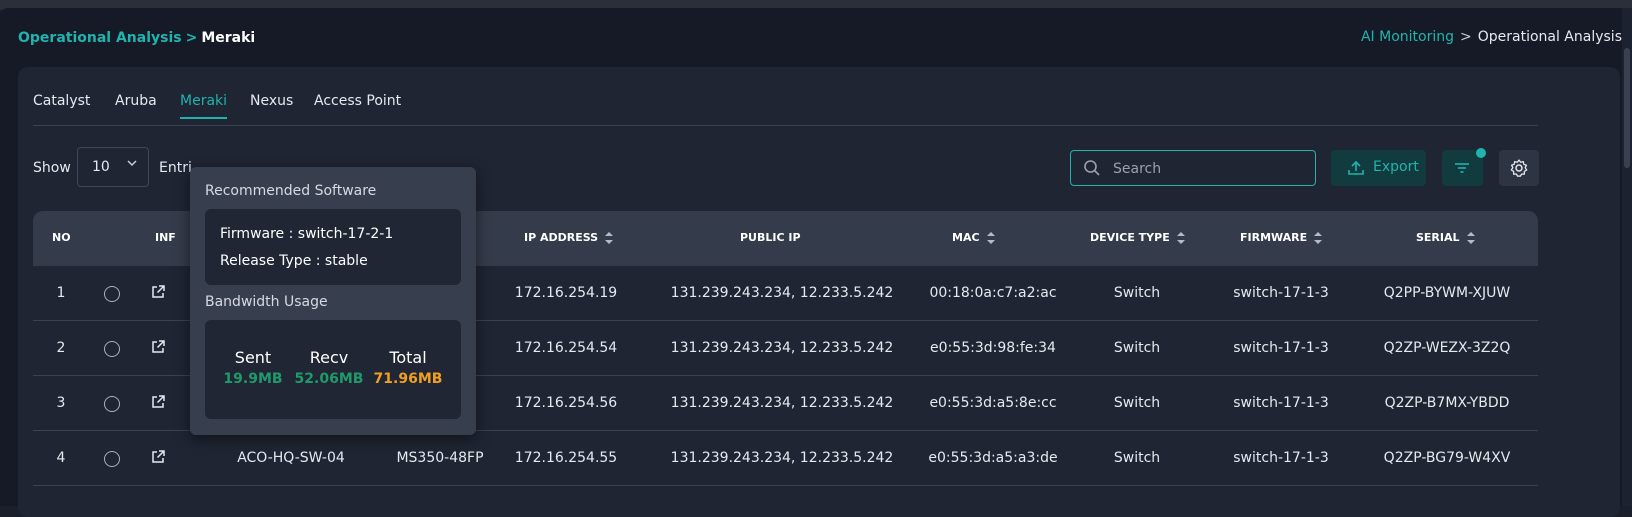 The width and height of the screenshot is (1632, 517). I want to click on breadcrumb-link-ai-monitoring: AI Monitoring, so click(1407, 37).